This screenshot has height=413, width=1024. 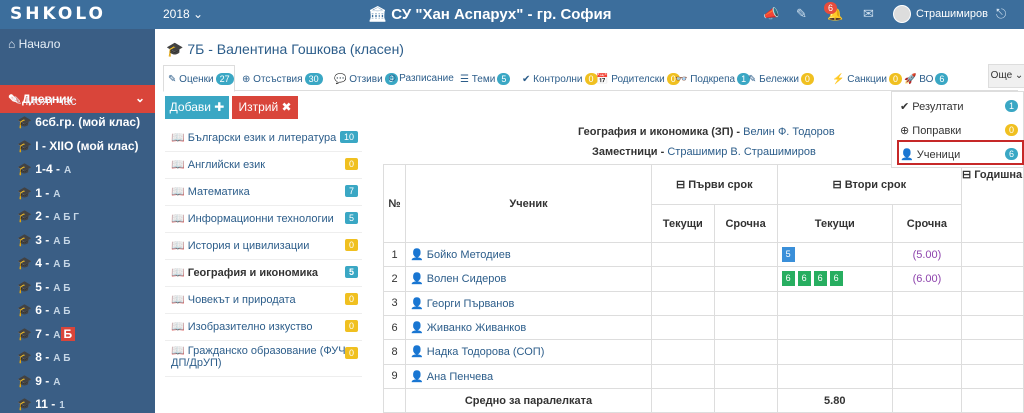 What do you see at coordinates (867, 79) in the screenshot?
I see `tab-9: ⚡ Санкции 0` at bounding box center [867, 79].